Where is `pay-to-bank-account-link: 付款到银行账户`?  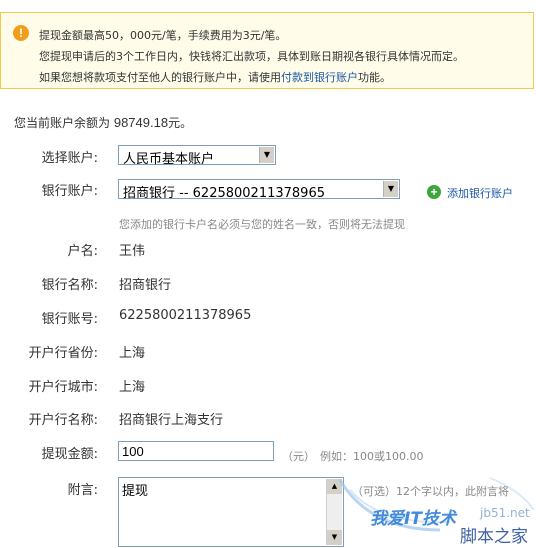 pay-to-bank-account-link: 付款到银行账户 is located at coordinates (319, 77).